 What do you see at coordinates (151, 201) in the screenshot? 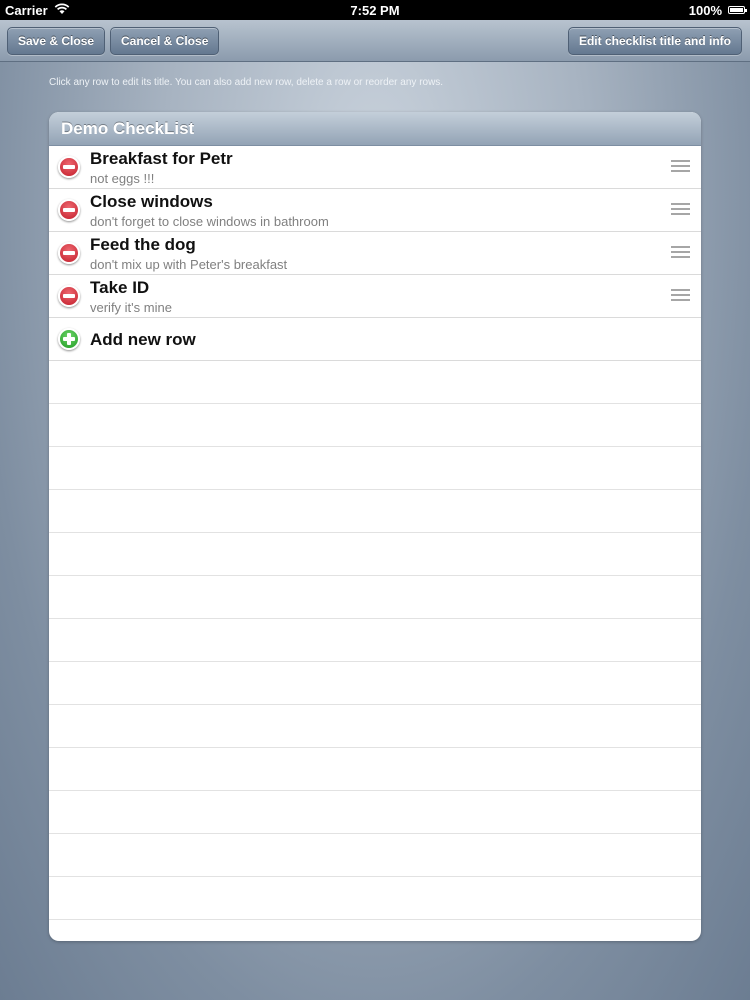
I see `row-title: Close windows` at bounding box center [151, 201].